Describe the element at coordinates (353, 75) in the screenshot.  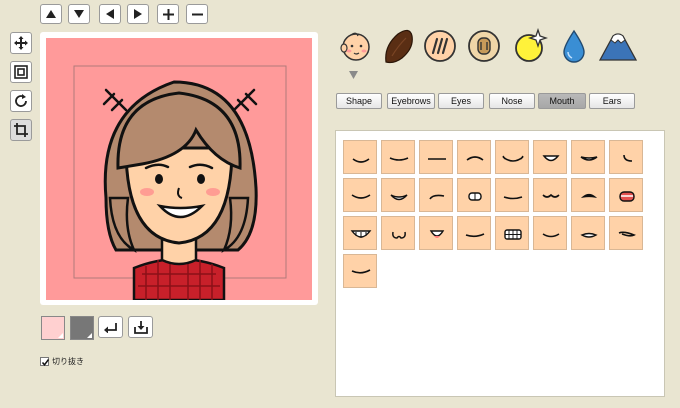
I see `selected-indicator-icon` at that location.